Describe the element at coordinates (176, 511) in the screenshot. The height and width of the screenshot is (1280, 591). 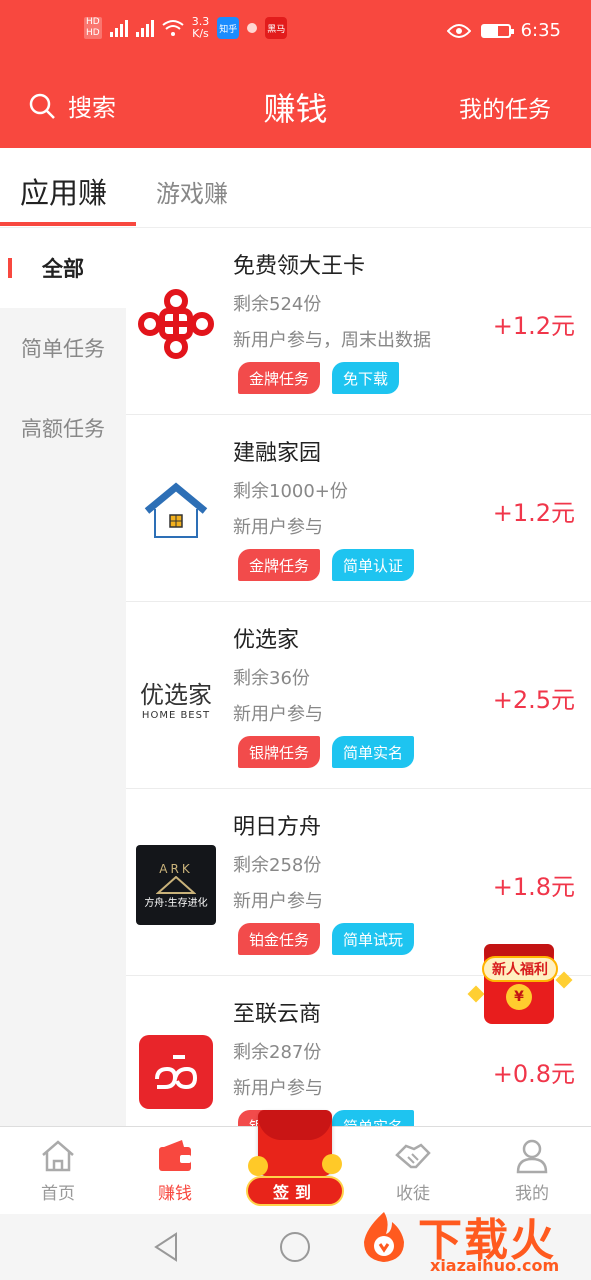
I see `house-logo` at that location.